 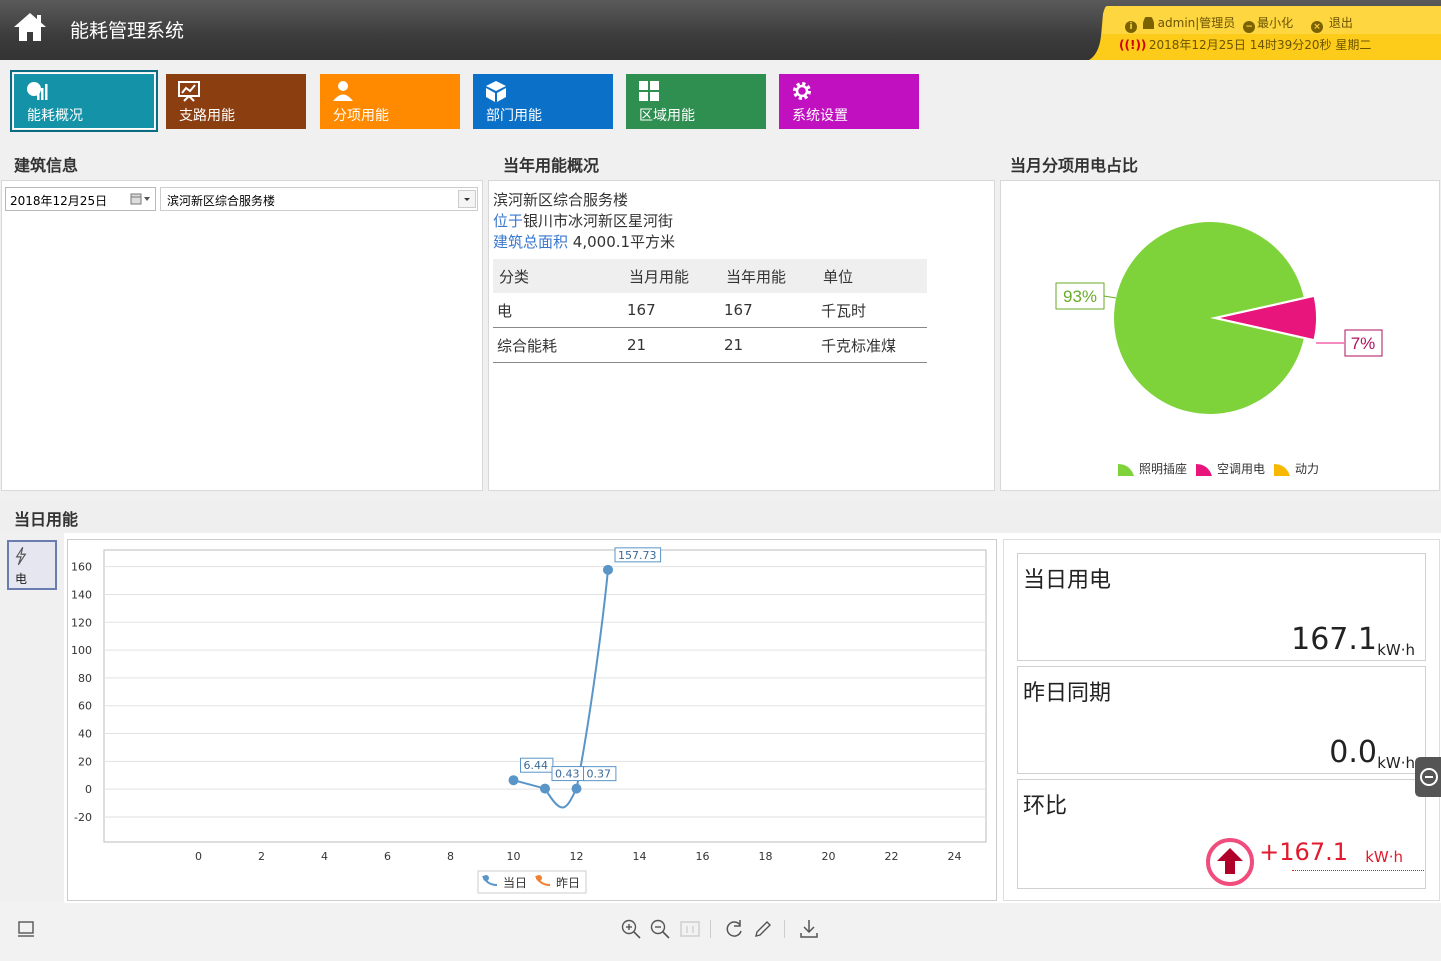 I want to click on y-tick-label: 0, so click(x=88, y=789).